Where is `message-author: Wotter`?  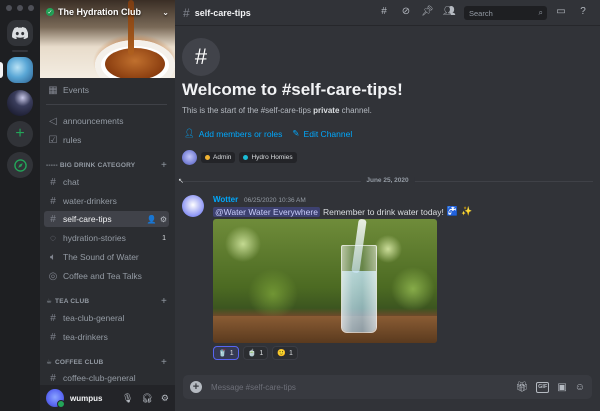 message-author: Wotter is located at coordinates (225, 199).